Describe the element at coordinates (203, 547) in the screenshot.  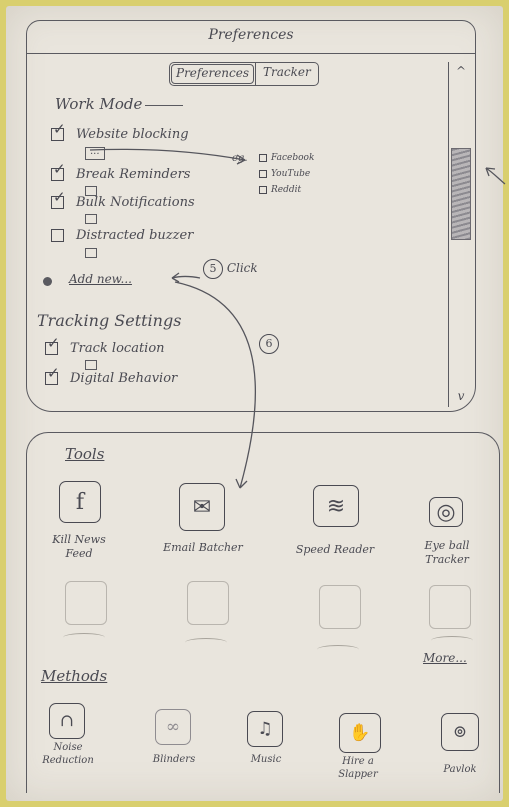
I see `tool-label: Email Batcher` at that location.